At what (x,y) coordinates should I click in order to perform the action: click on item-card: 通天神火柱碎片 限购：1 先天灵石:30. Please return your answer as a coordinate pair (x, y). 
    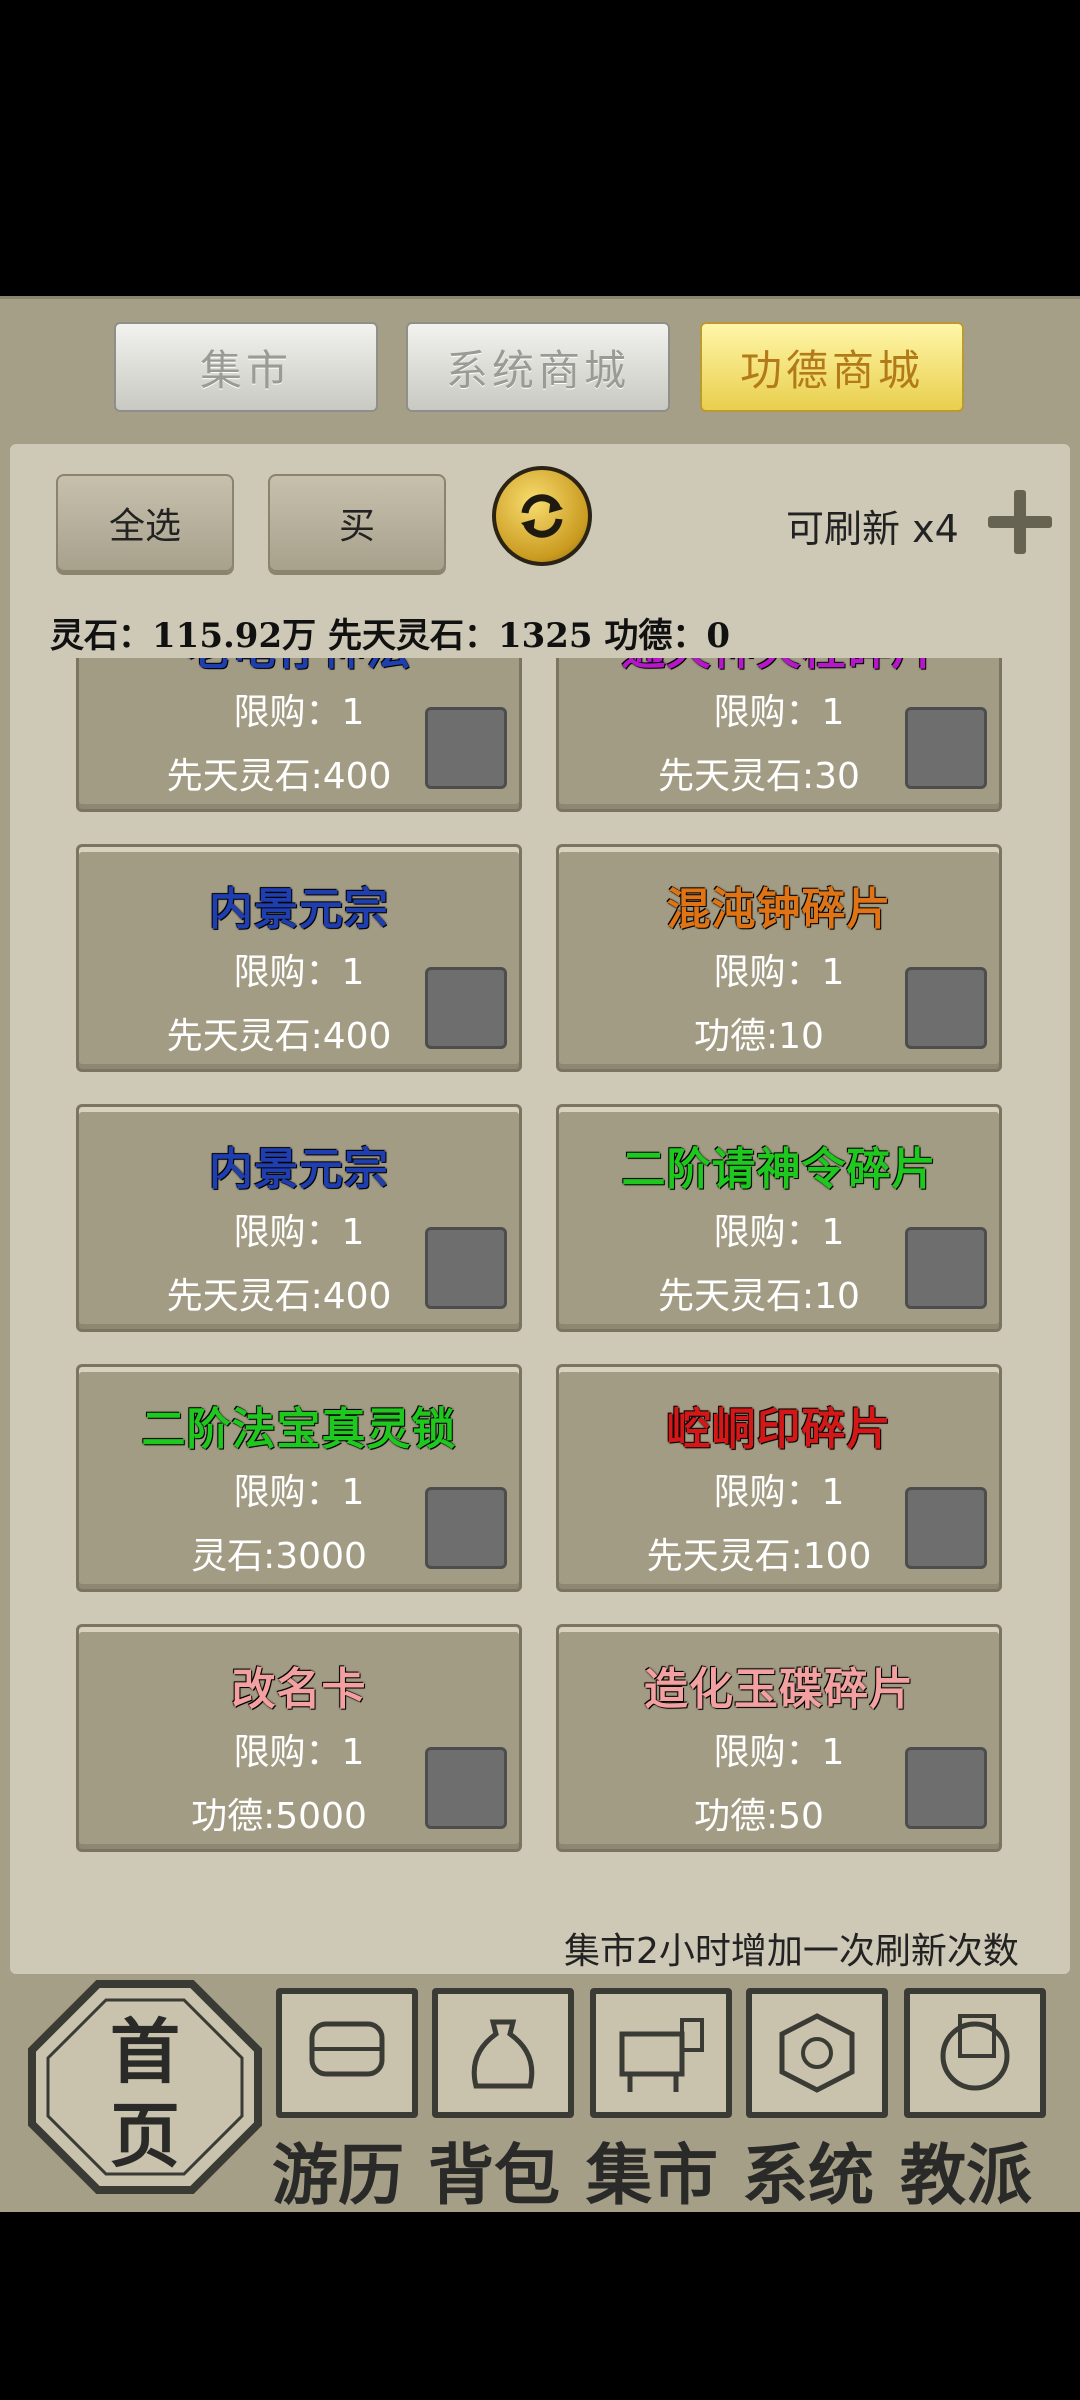
    Looking at the image, I should click on (779, 735).